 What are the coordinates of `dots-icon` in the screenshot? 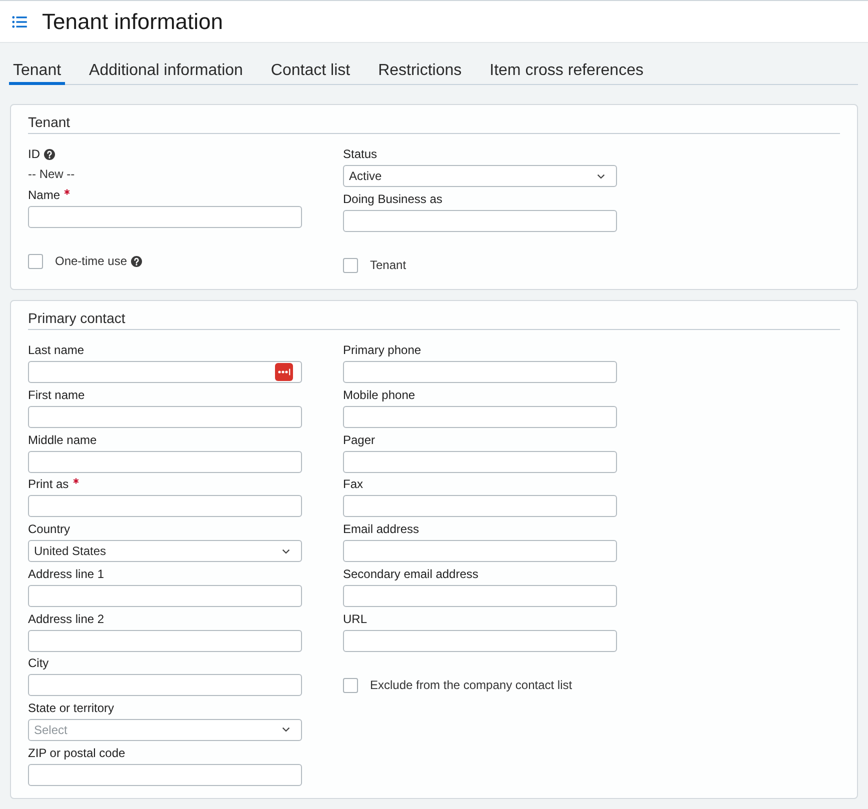 It's located at (284, 372).